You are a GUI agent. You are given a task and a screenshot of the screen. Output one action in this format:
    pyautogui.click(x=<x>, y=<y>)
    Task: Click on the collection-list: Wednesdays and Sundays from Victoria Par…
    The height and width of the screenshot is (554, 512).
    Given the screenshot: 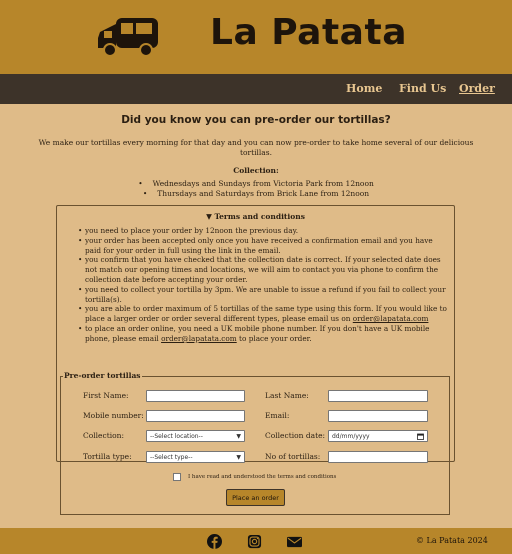 What is the action you would take?
    pyautogui.click(x=256, y=188)
    